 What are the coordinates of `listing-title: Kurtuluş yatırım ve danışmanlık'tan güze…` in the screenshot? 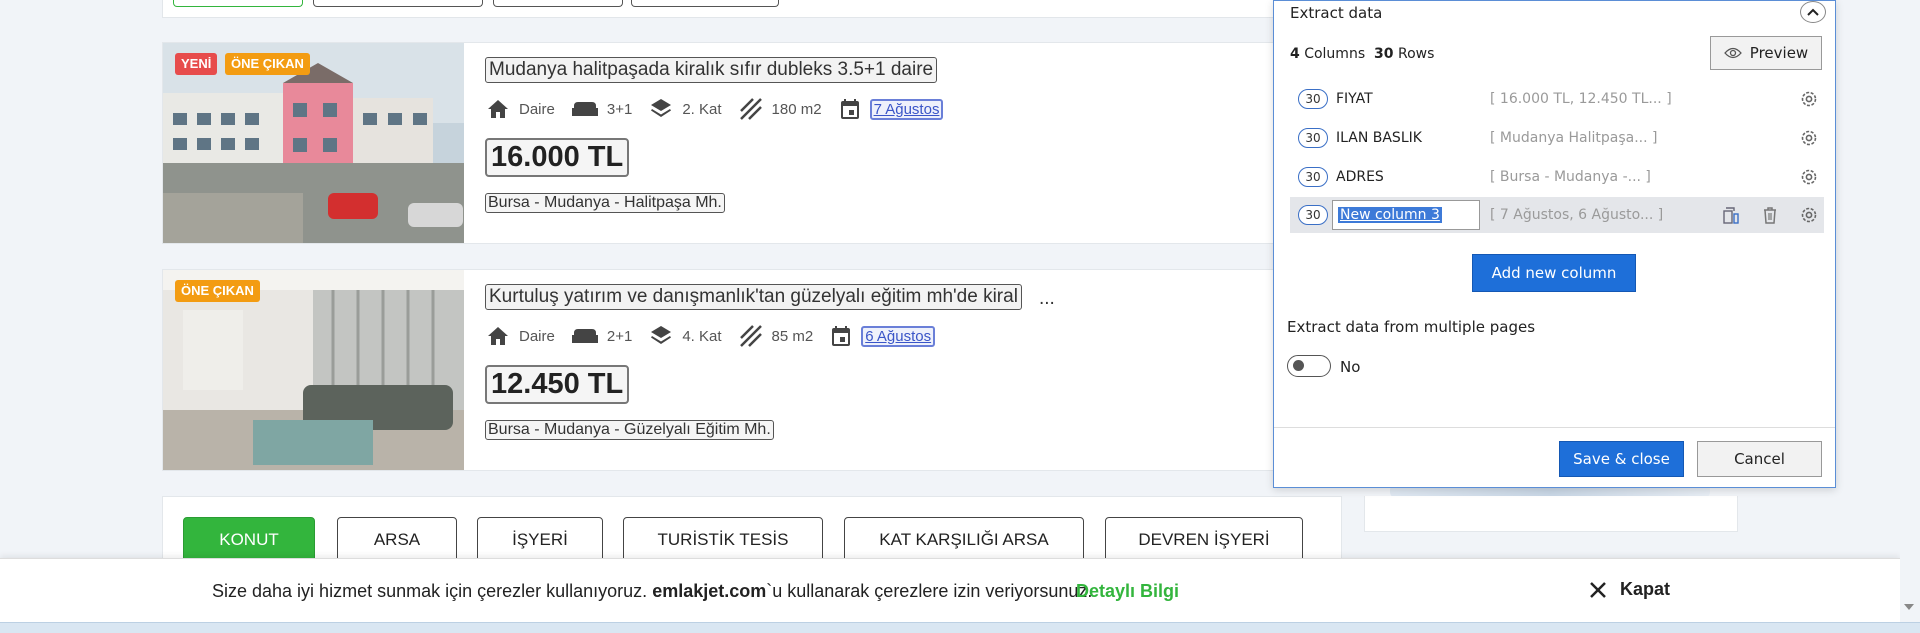 It's located at (753, 297).